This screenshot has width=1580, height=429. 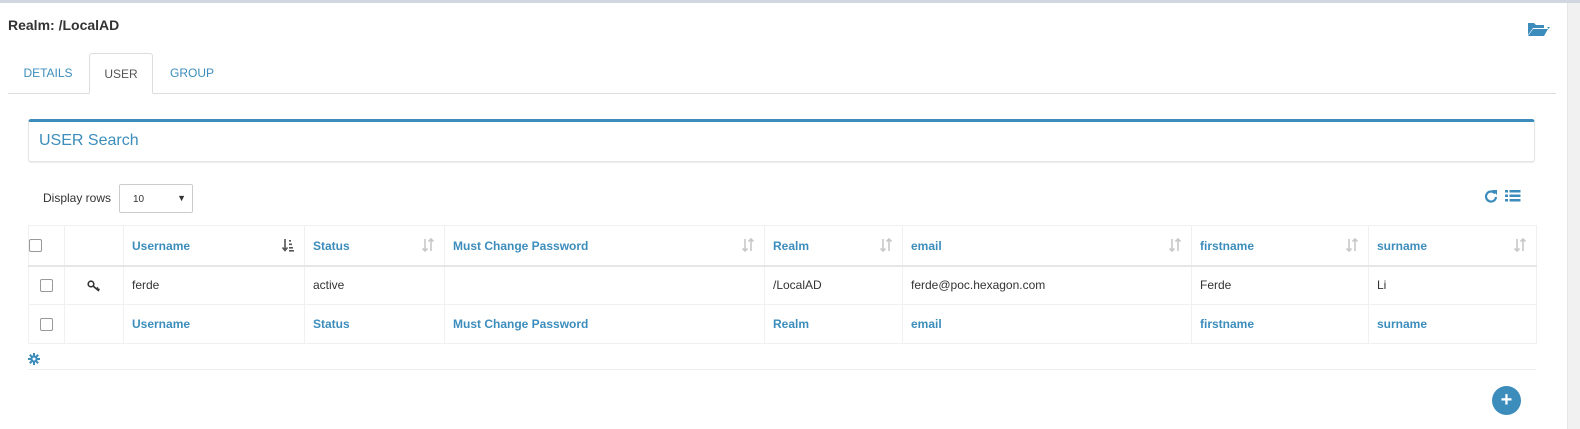 What do you see at coordinates (89, 140) in the screenshot?
I see `panel-title: USER Search` at bounding box center [89, 140].